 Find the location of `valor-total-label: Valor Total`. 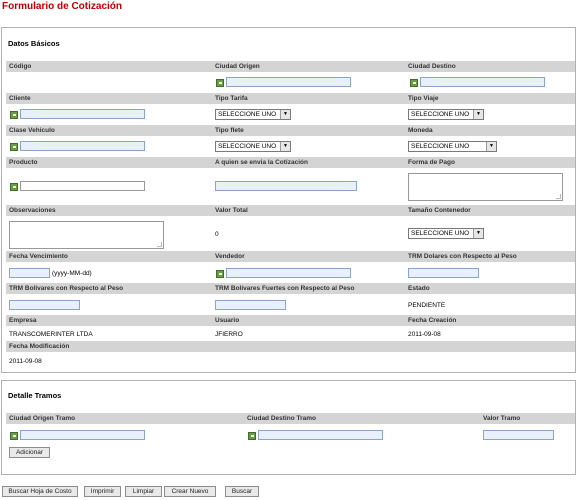

valor-total-label: Valor Total is located at coordinates (231, 210).